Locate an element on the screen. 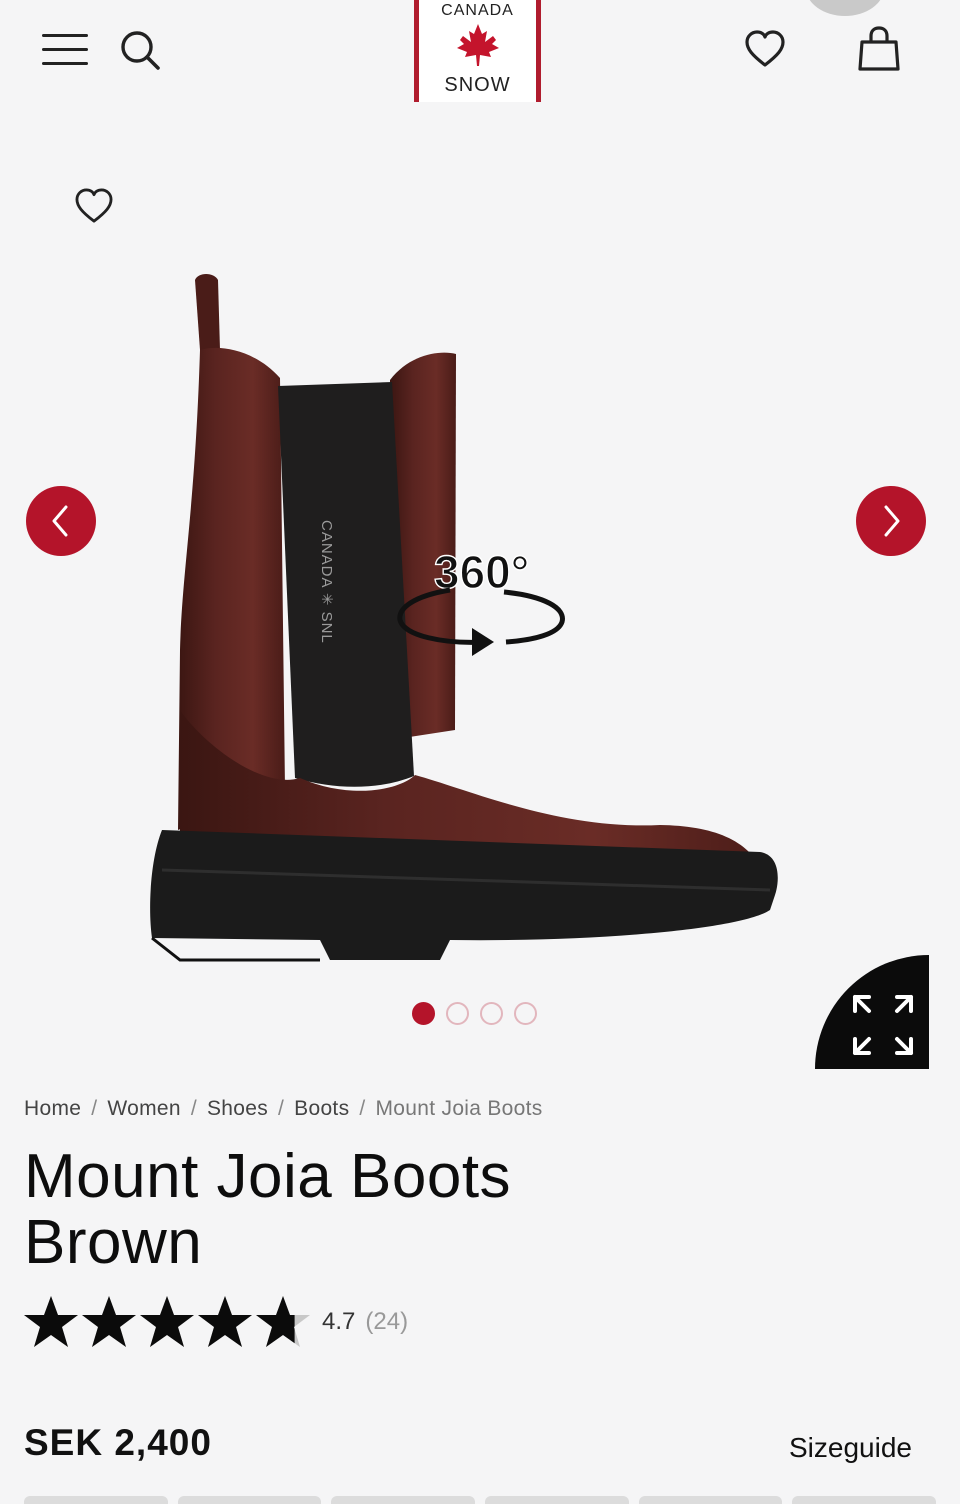 This screenshot has width=960, height=1504. fullscreen-button is located at coordinates (872, 1012).